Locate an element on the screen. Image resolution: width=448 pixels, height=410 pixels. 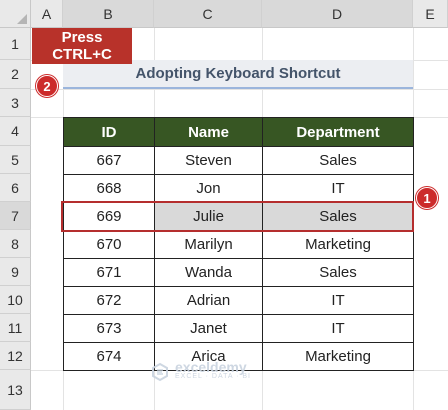
cell-id: 673 is located at coordinates (109, 328).